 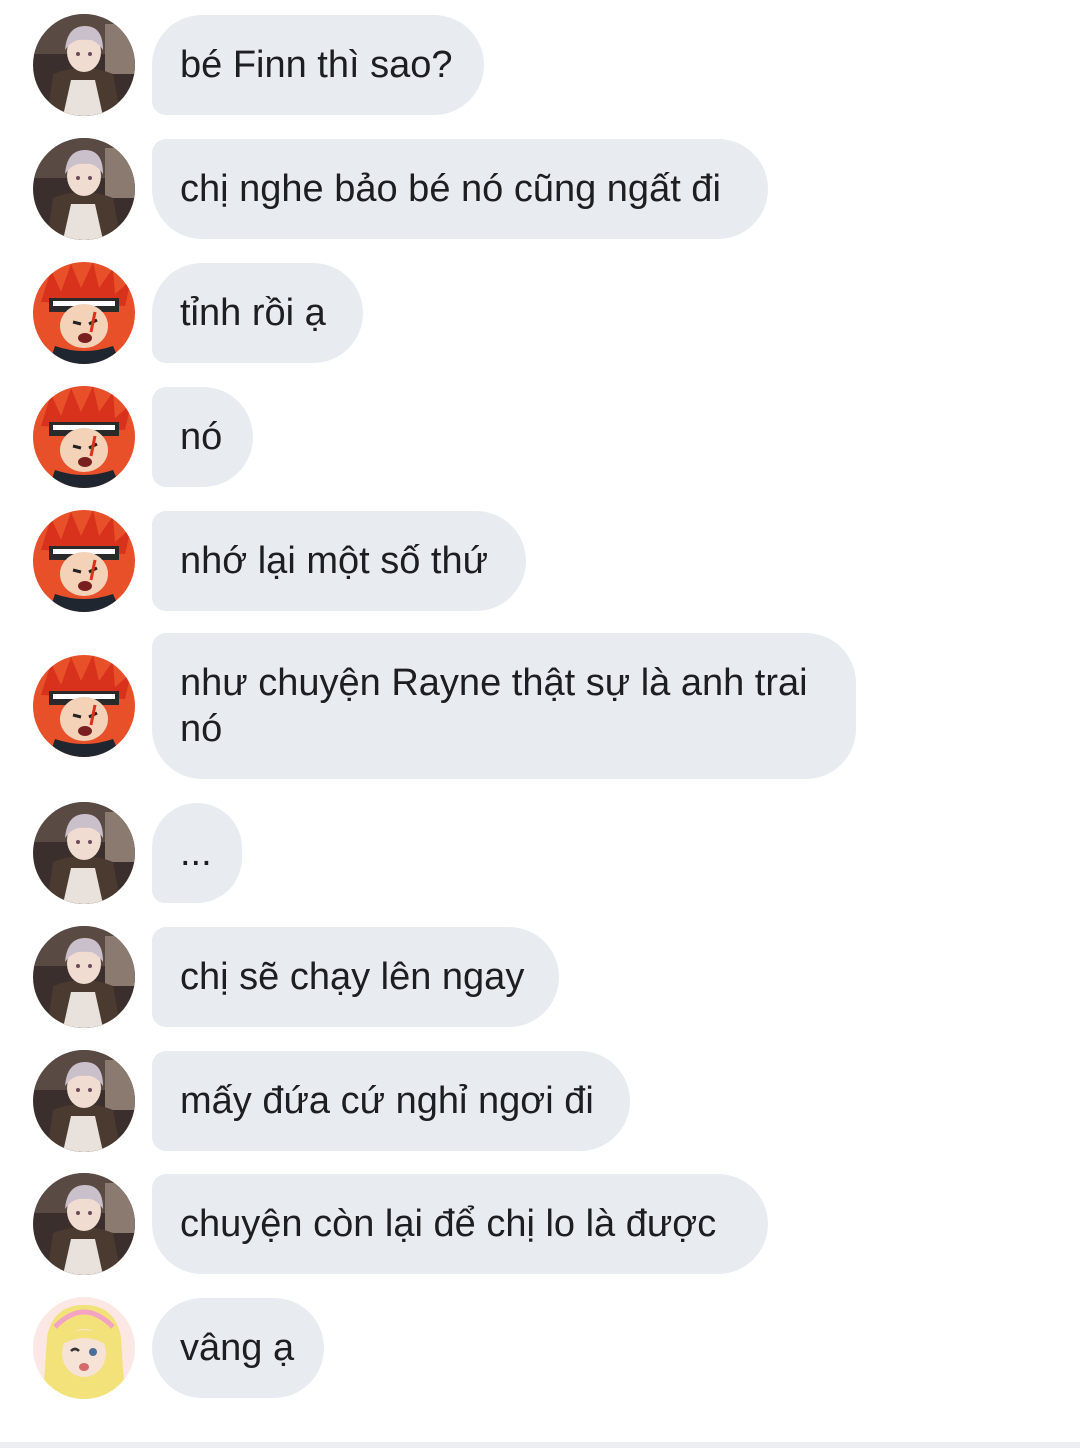 I want to click on message-row: chuyện còn lại để chị lo là được, so click(x=540, y=1224).